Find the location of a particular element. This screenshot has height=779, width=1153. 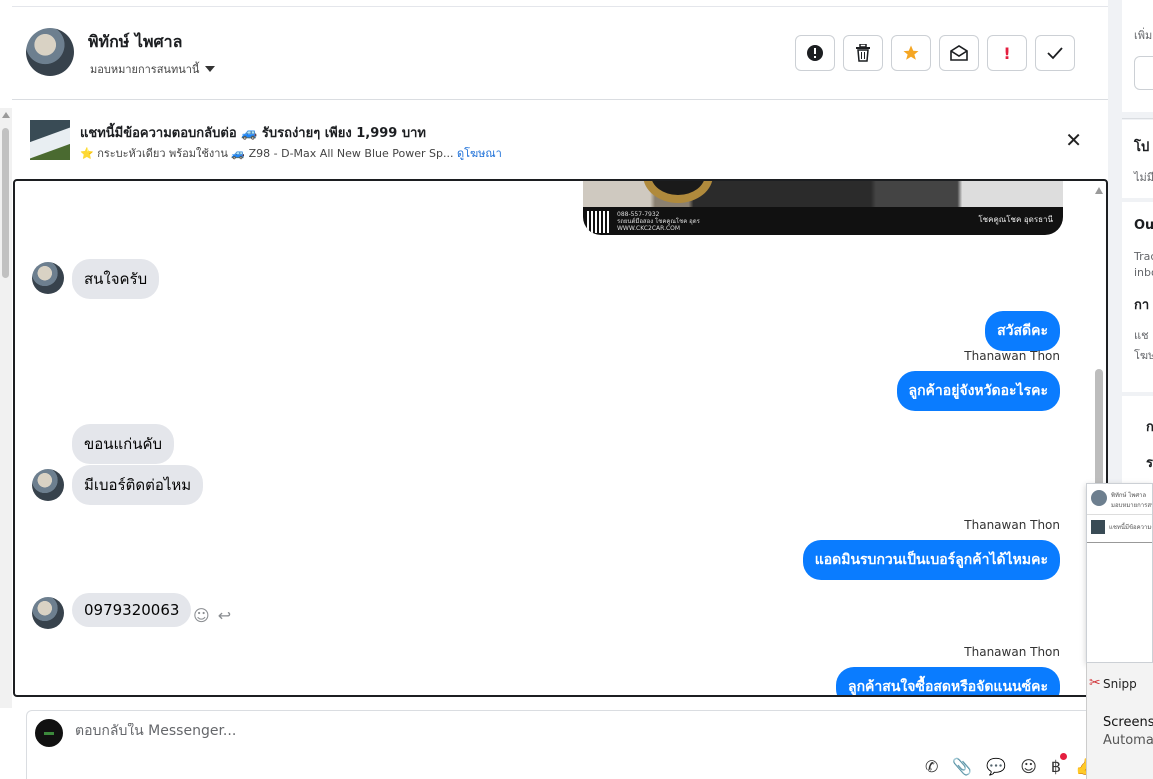

star-button is located at coordinates (911, 53).